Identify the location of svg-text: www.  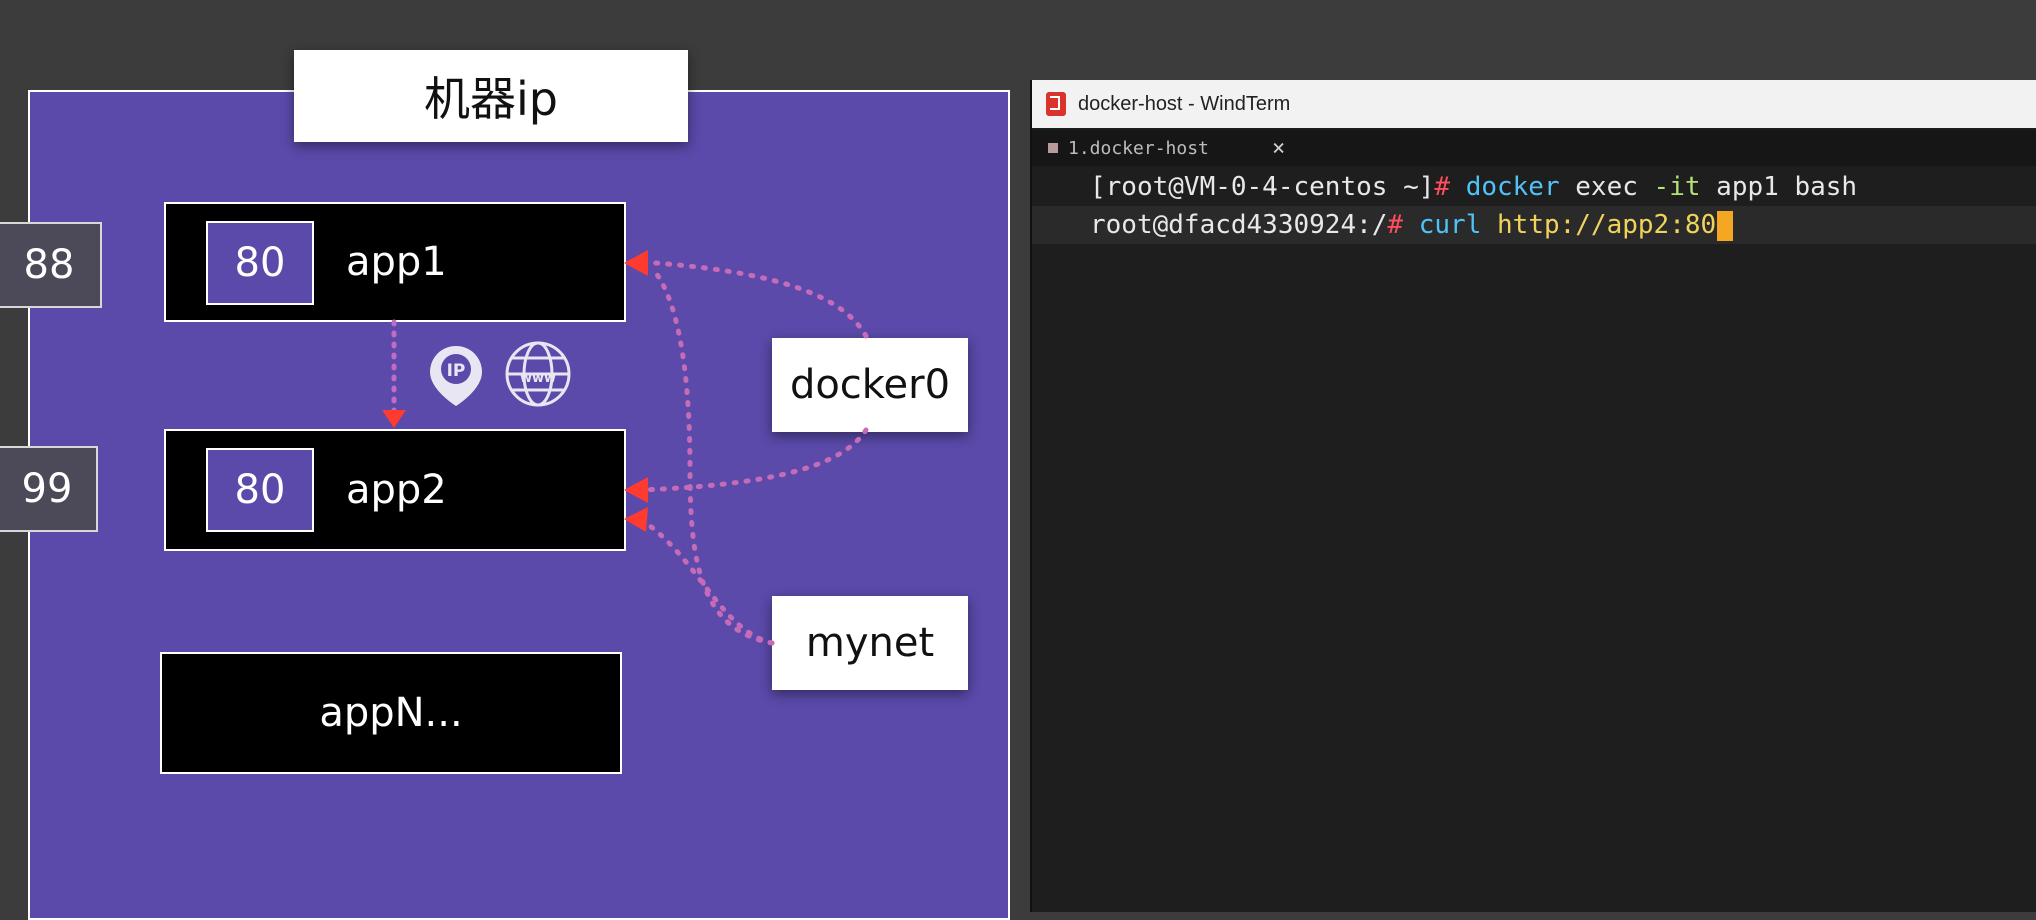
(538, 378).